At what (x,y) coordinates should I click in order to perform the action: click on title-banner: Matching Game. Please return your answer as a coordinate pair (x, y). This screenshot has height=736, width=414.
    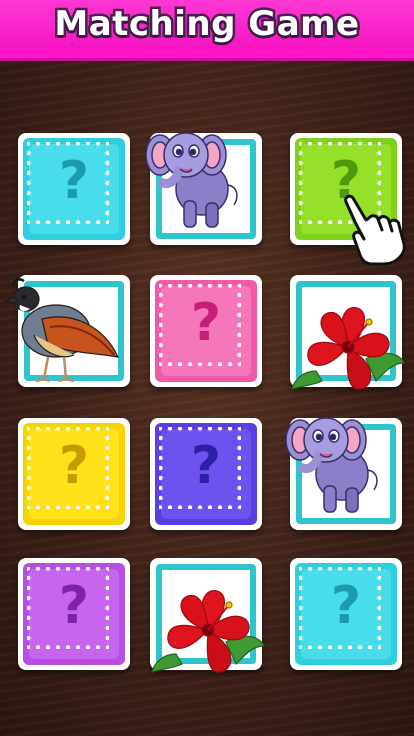
    Looking at the image, I should click on (207, 29).